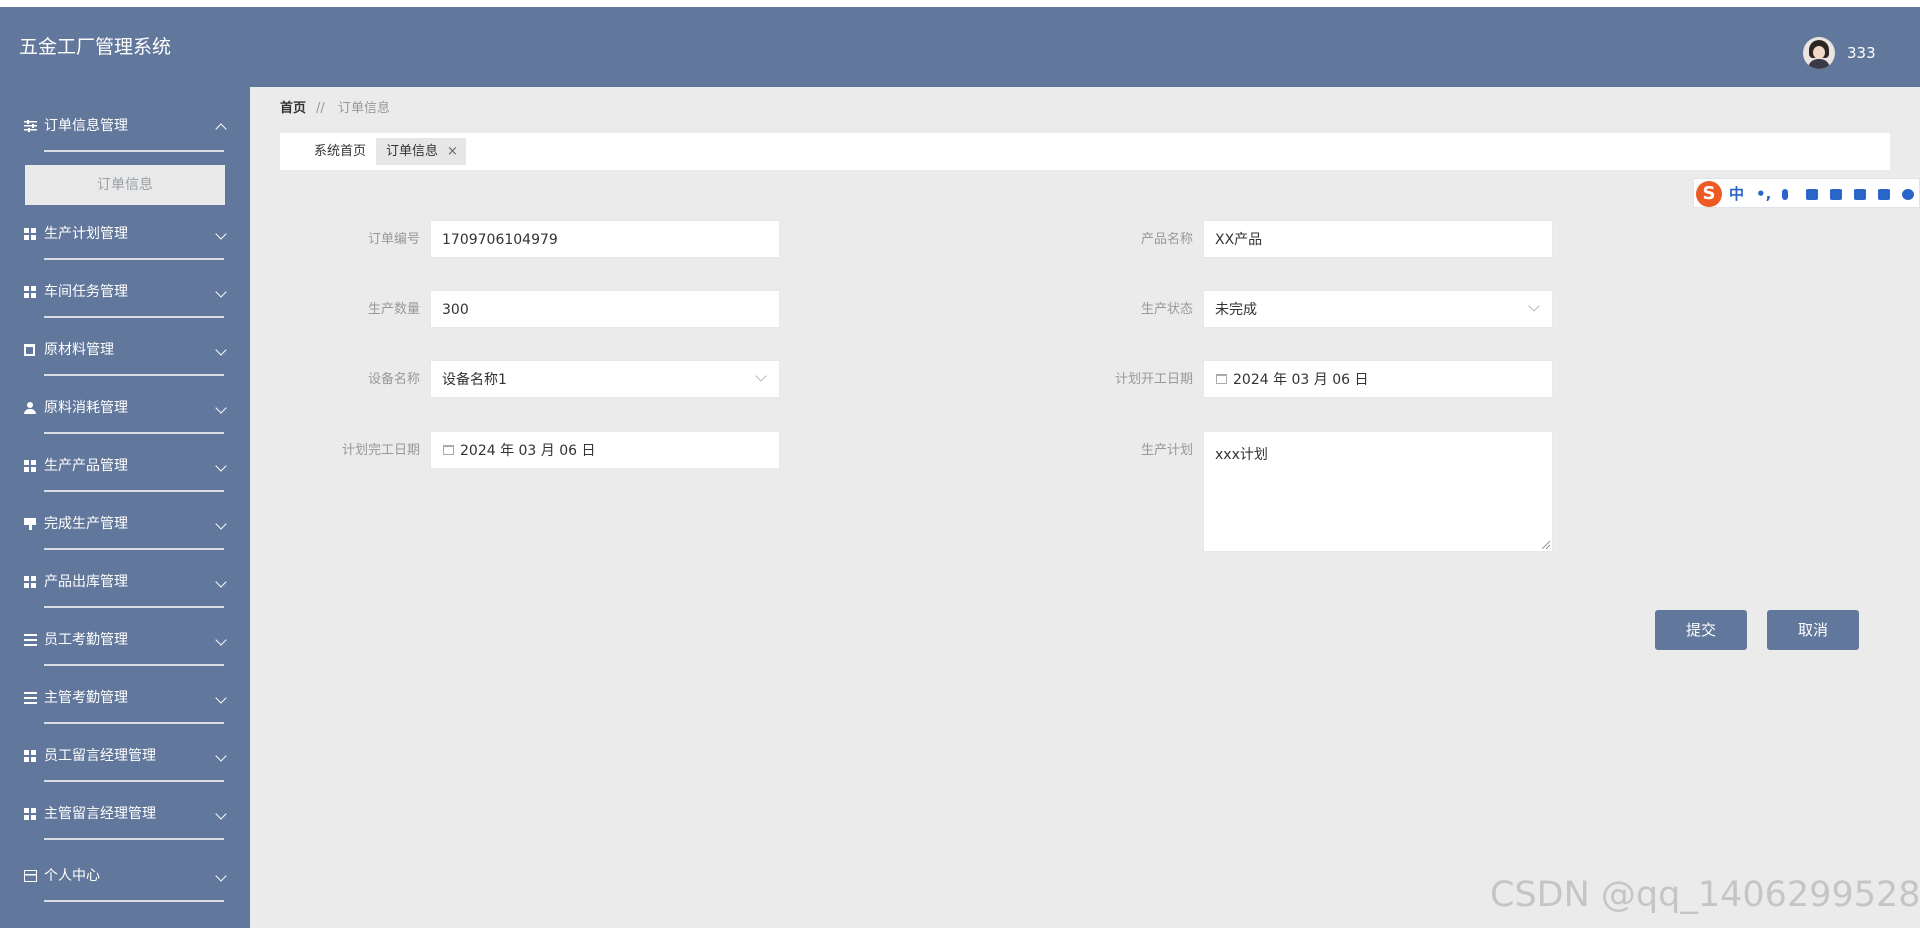 The image size is (1920, 928). What do you see at coordinates (125, 292) in the screenshot?
I see `sidebar-item-workshop-task: 车间任务管理` at bounding box center [125, 292].